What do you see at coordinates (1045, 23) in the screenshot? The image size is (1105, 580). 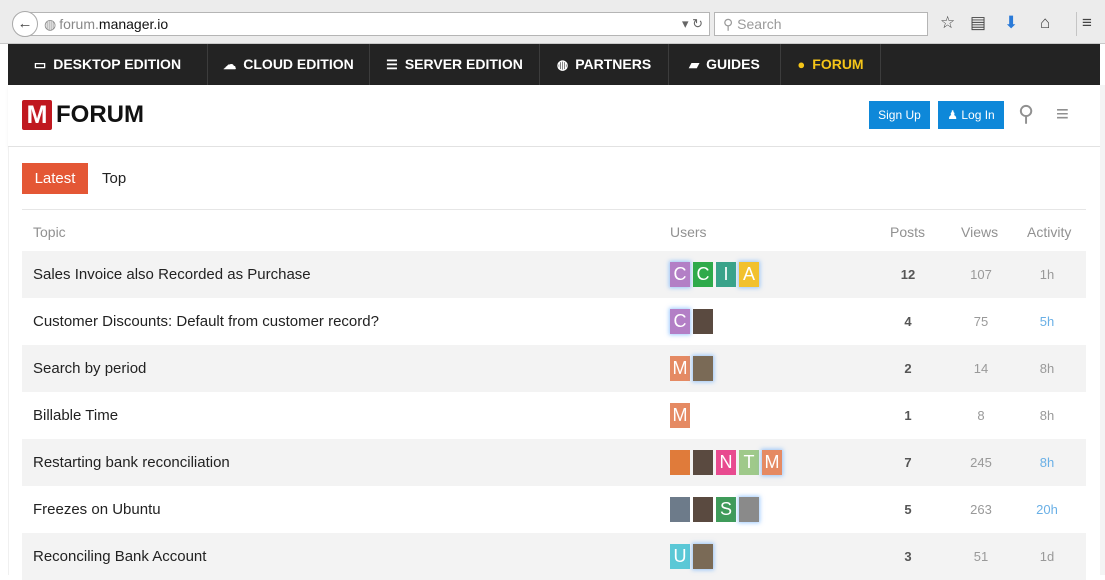 I see `home-icon: ⌂` at bounding box center [1045, 23].